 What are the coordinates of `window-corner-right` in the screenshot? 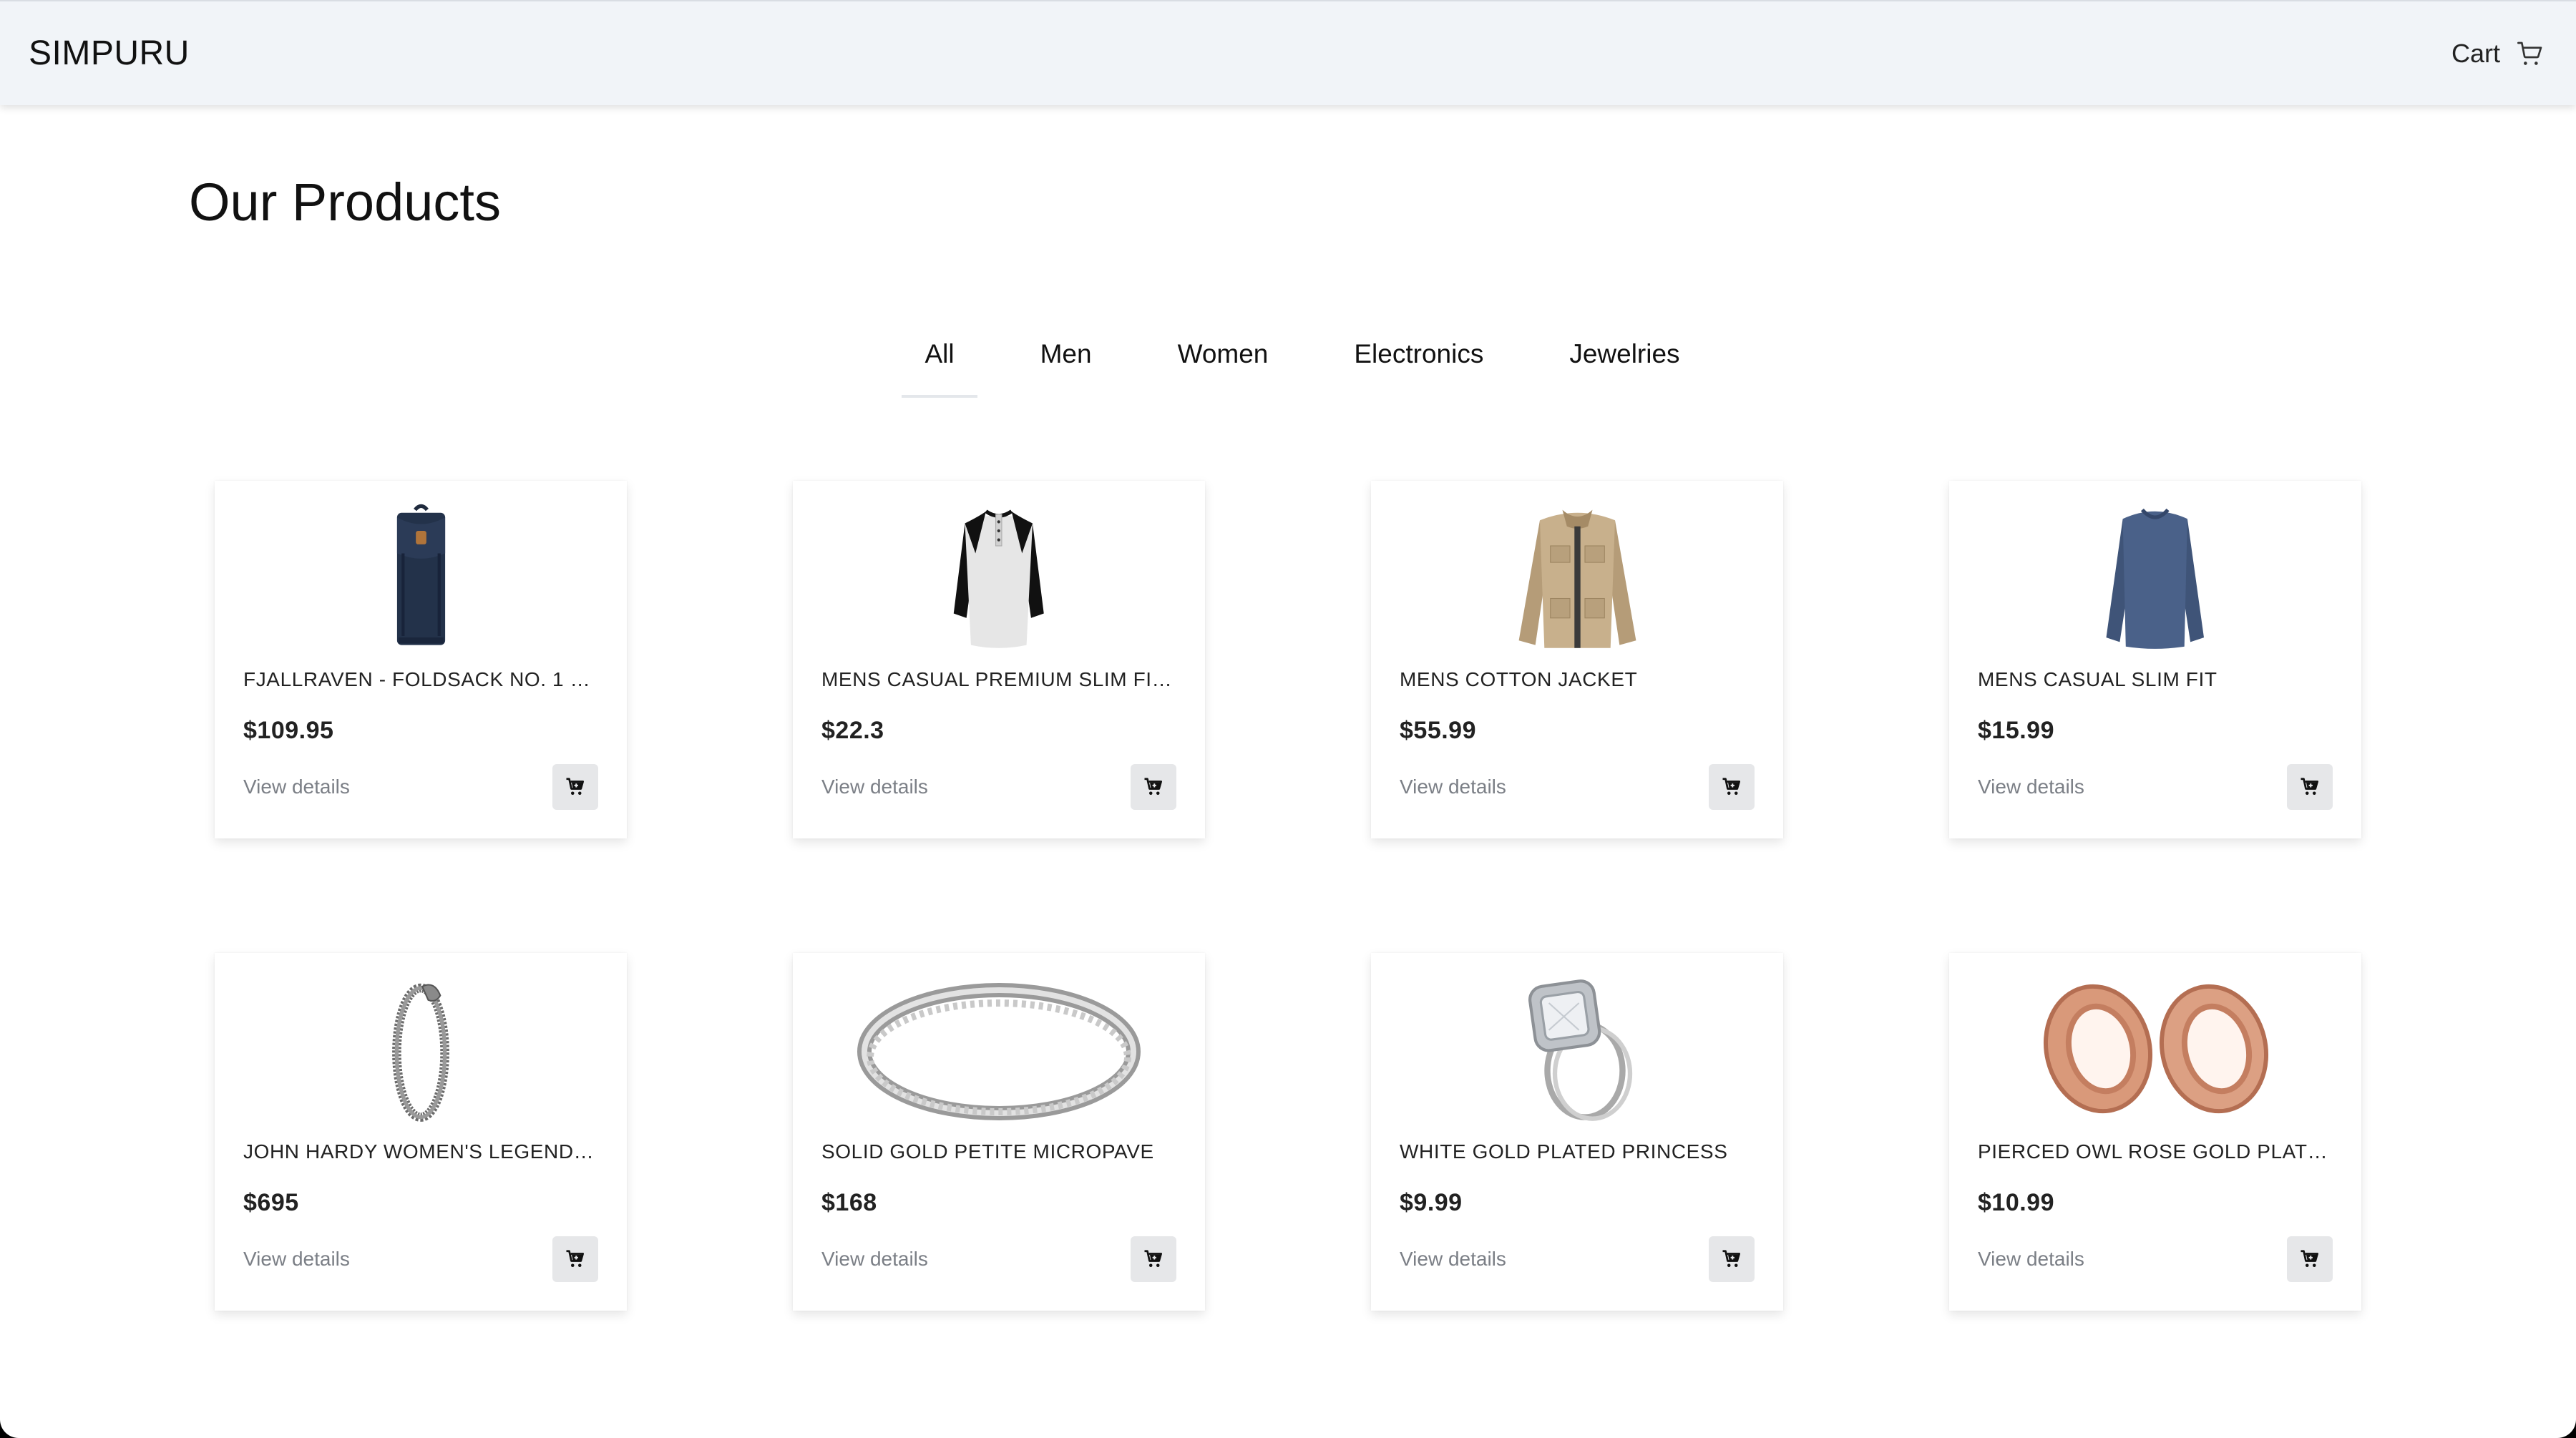 It's located at (2566, 1428).